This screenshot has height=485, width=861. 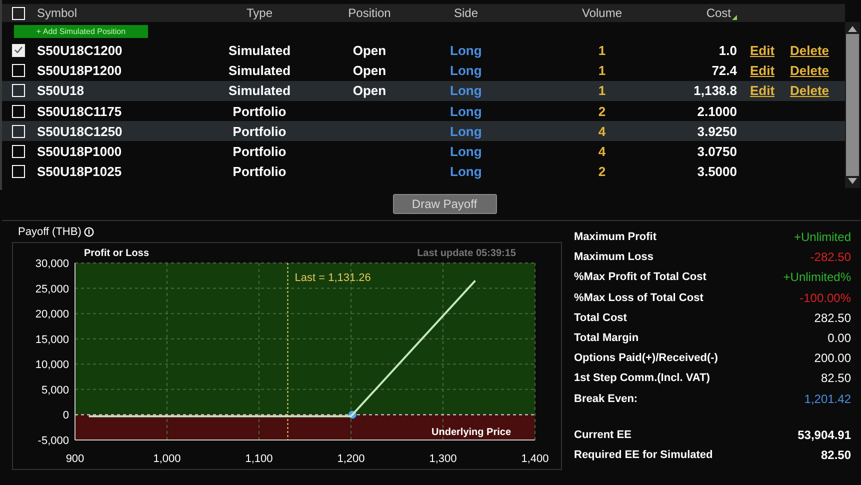 I want to click on stat-label: Current EE, so click(x=603, y=434).